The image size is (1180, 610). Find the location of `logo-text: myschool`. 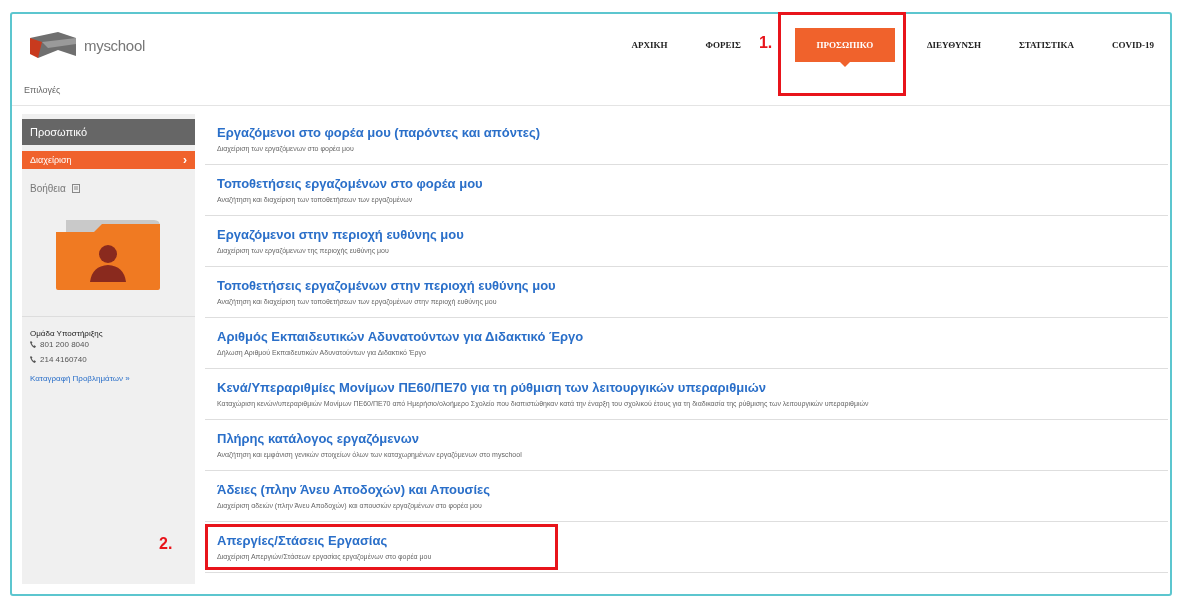

logo-text: myschool is located at coordinates (114, 45).